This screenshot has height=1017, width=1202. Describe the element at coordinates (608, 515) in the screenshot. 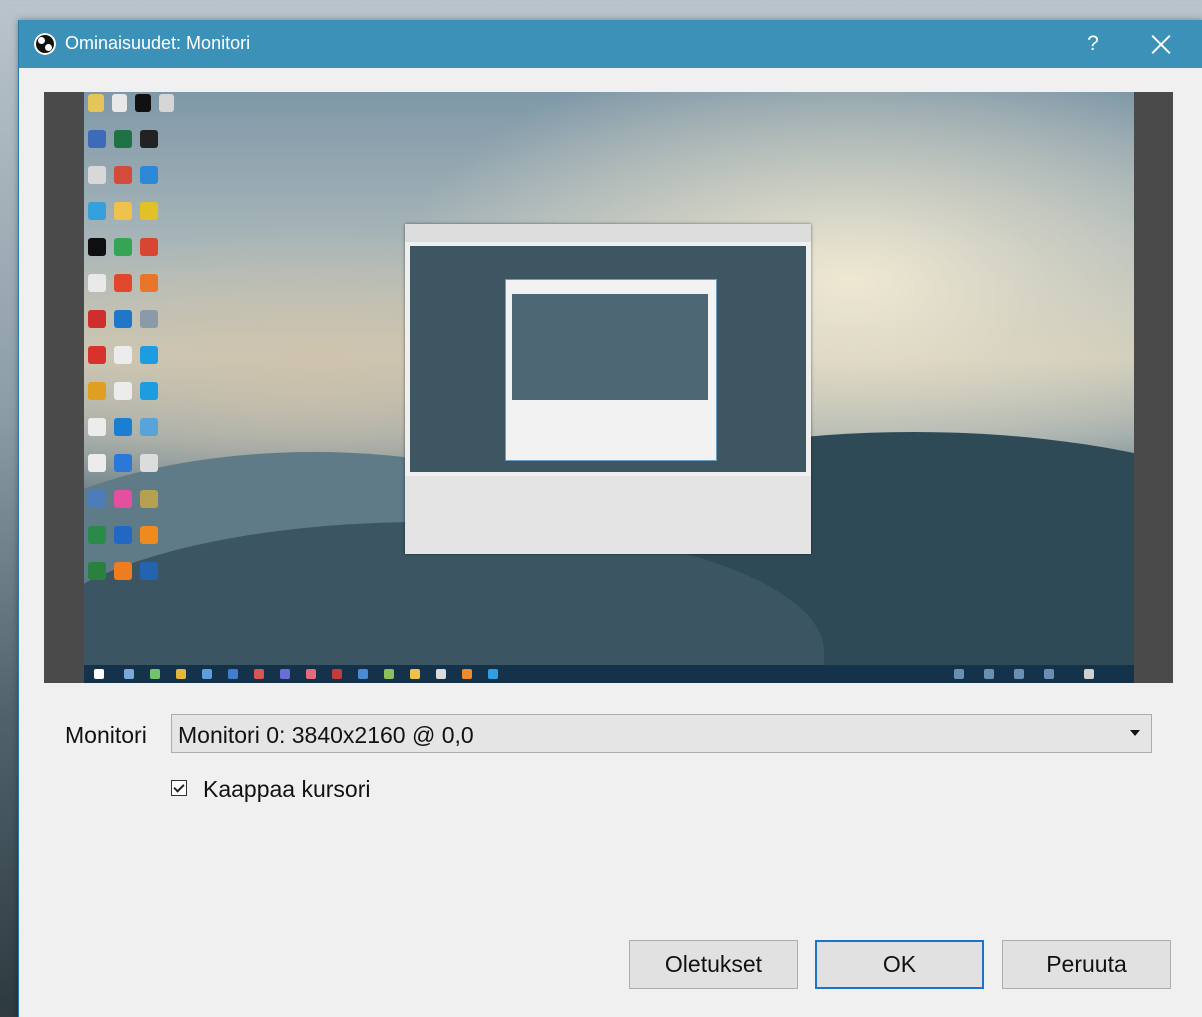

I see `nested-panels` at that location.